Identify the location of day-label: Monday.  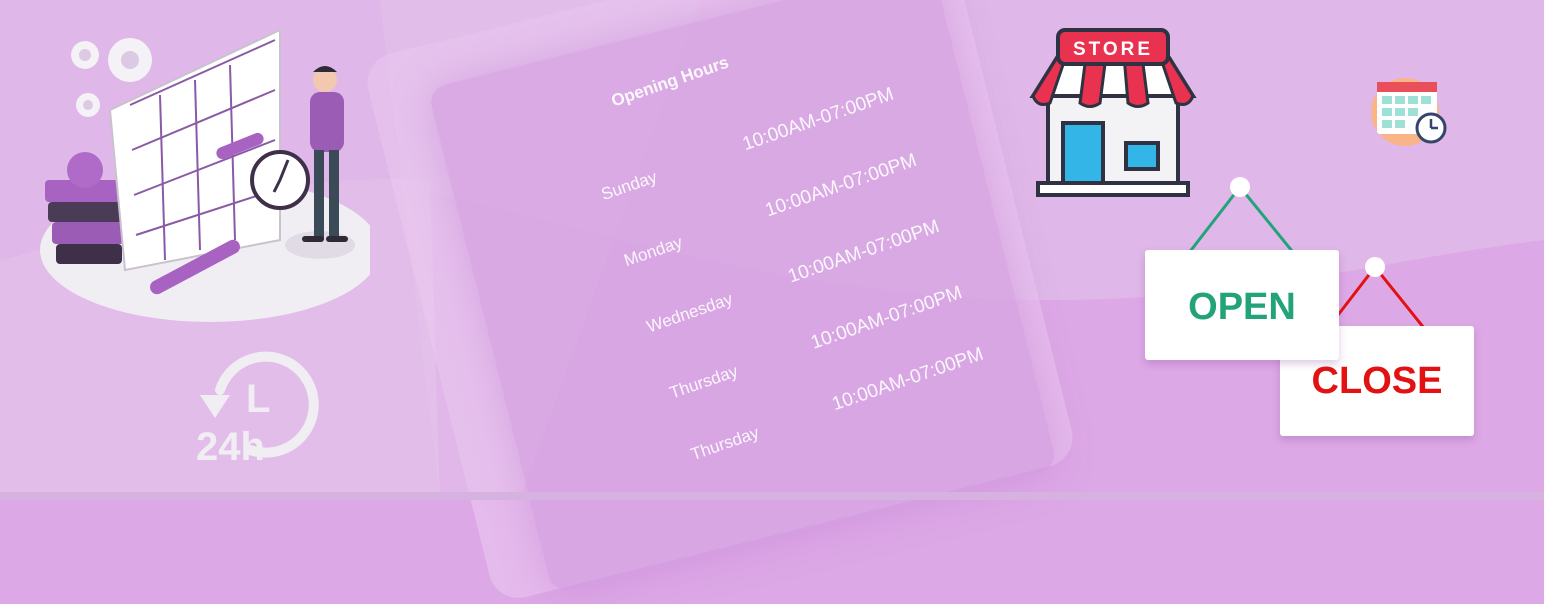
(653, 251).